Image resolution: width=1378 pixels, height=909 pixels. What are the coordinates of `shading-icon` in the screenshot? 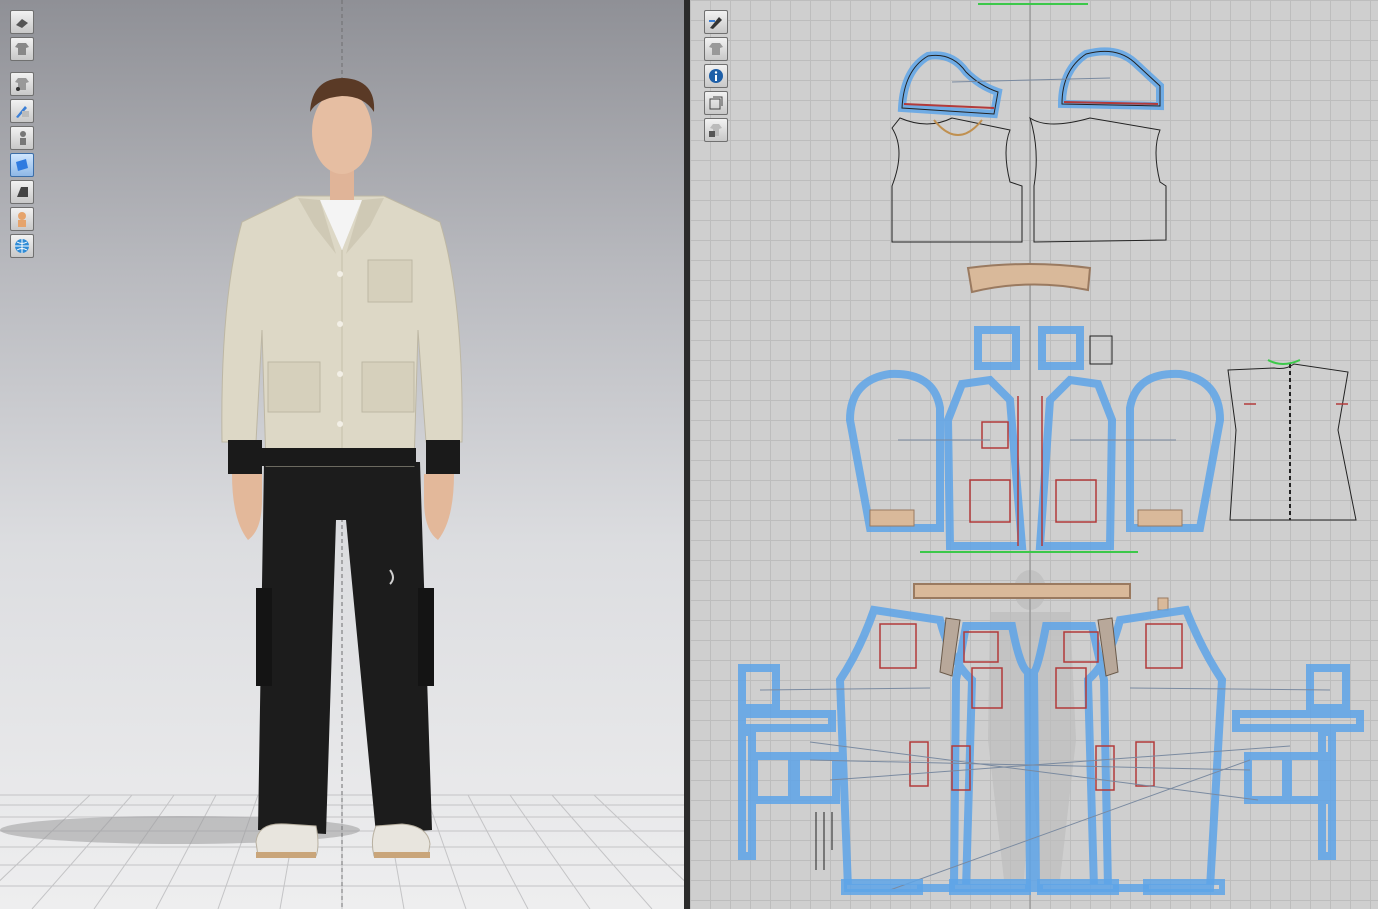 It's located at (22, 192).